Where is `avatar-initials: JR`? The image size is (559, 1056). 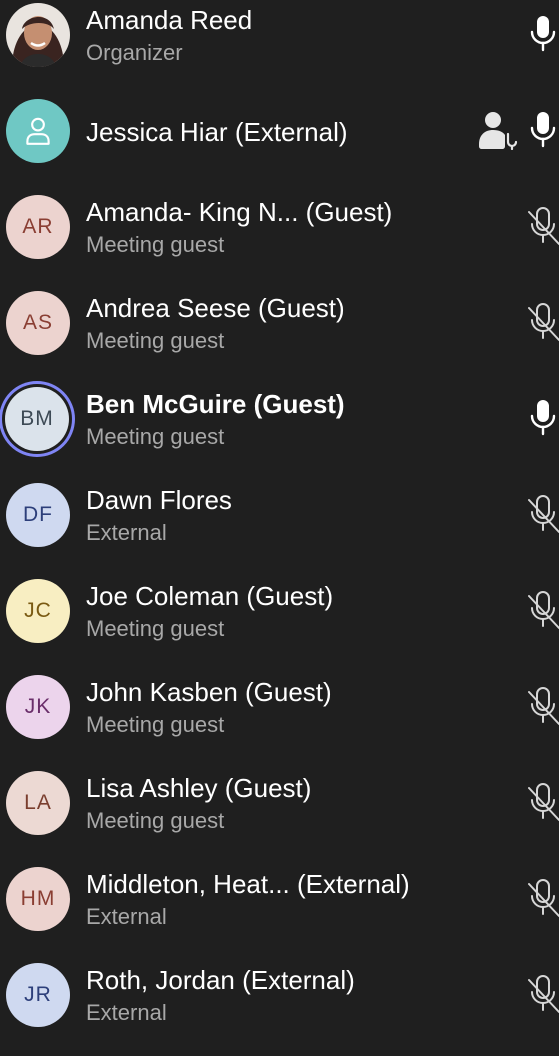 avatar-initials: JR is located at coordinates (38, 994).